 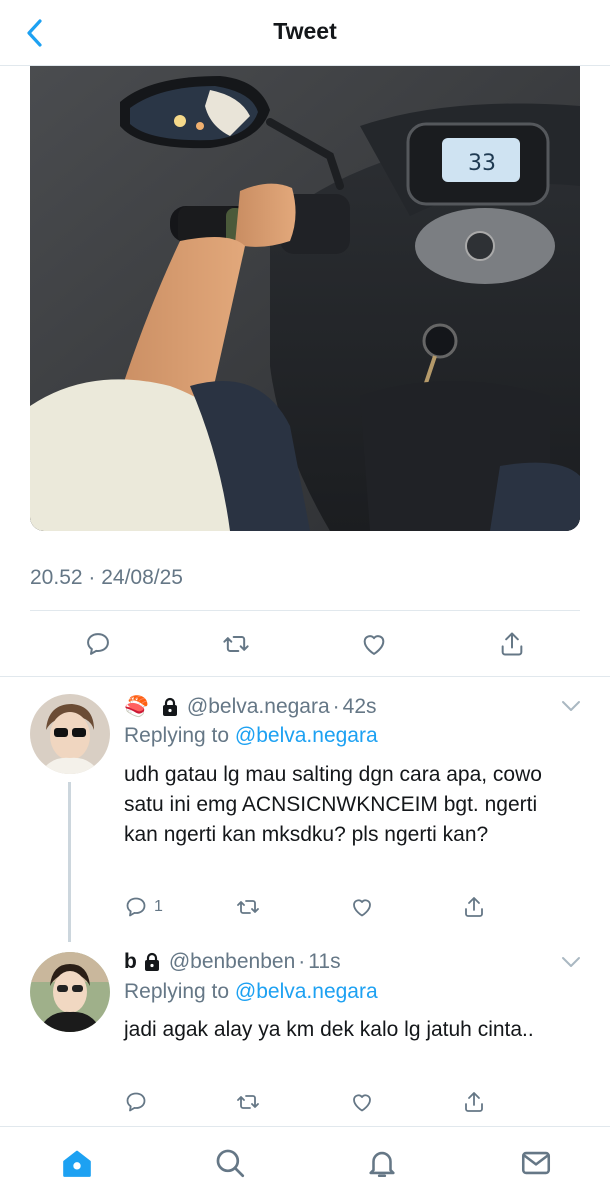 What do you see at coordinates (324, 961) in the screenshot?
I see `reply-time: 11s` at bounding box center [324, 961].